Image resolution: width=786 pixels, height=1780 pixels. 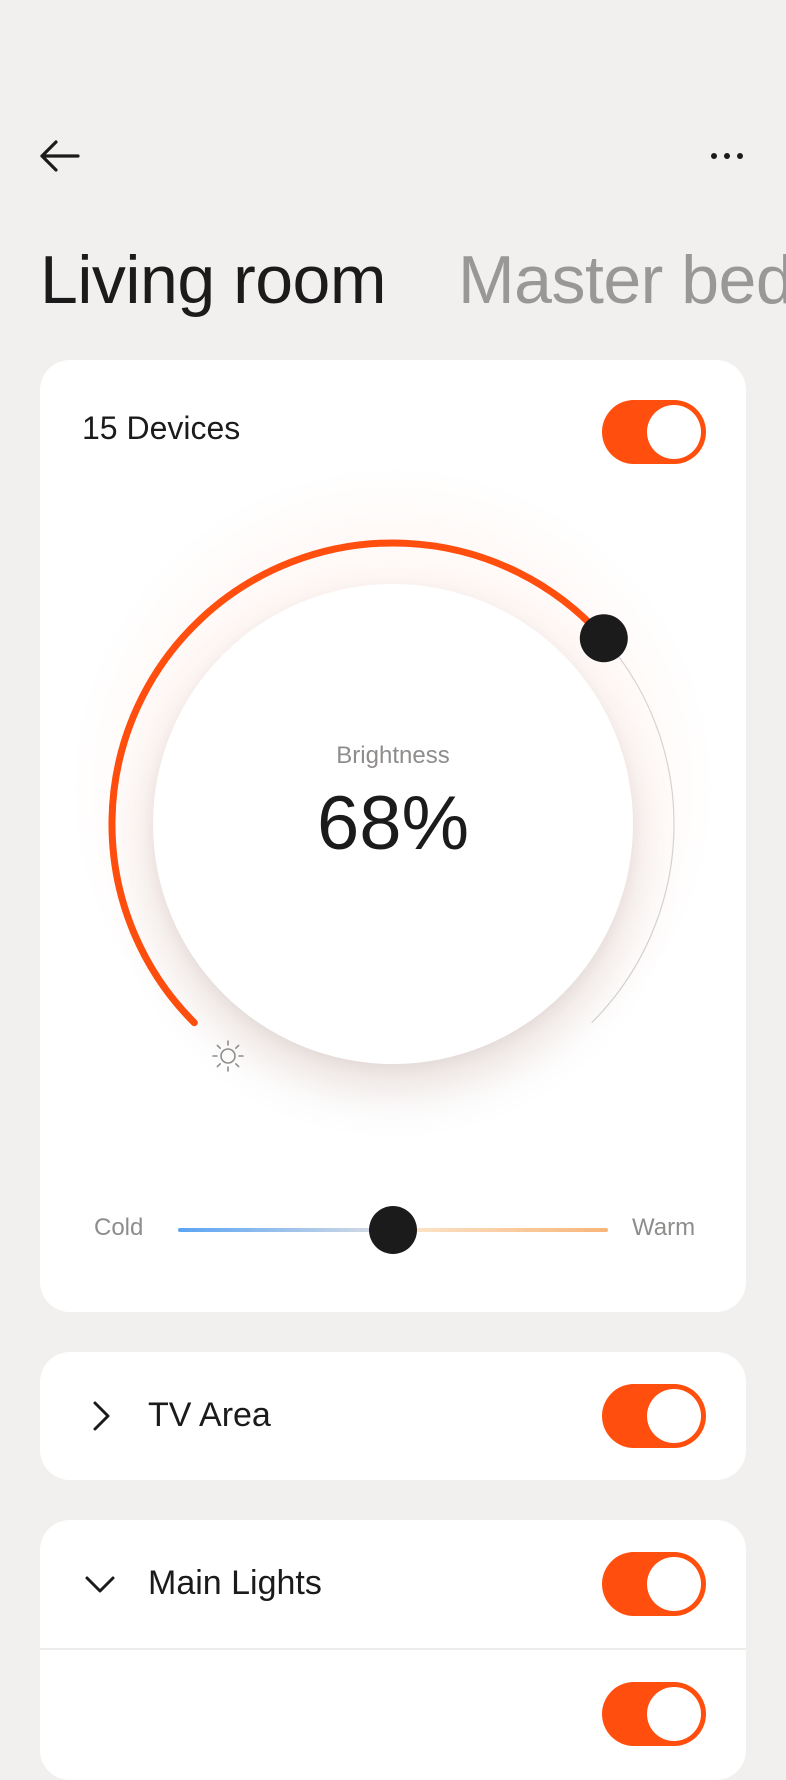 What do you see at coordinates (393, 823) in the screenshot?
I see `brightness-value: 68%` at bounding box center [393, 823].